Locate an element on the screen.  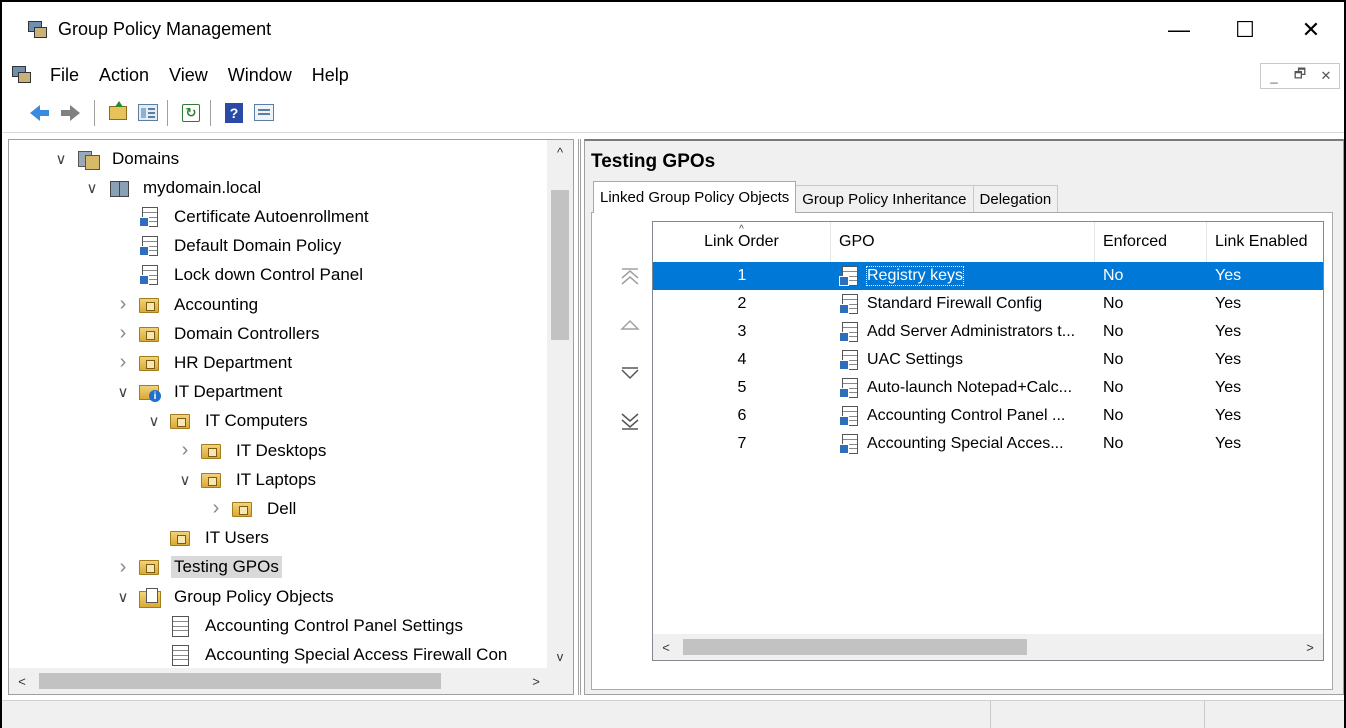
menu-action: Action is located at coordinates (124, 75).